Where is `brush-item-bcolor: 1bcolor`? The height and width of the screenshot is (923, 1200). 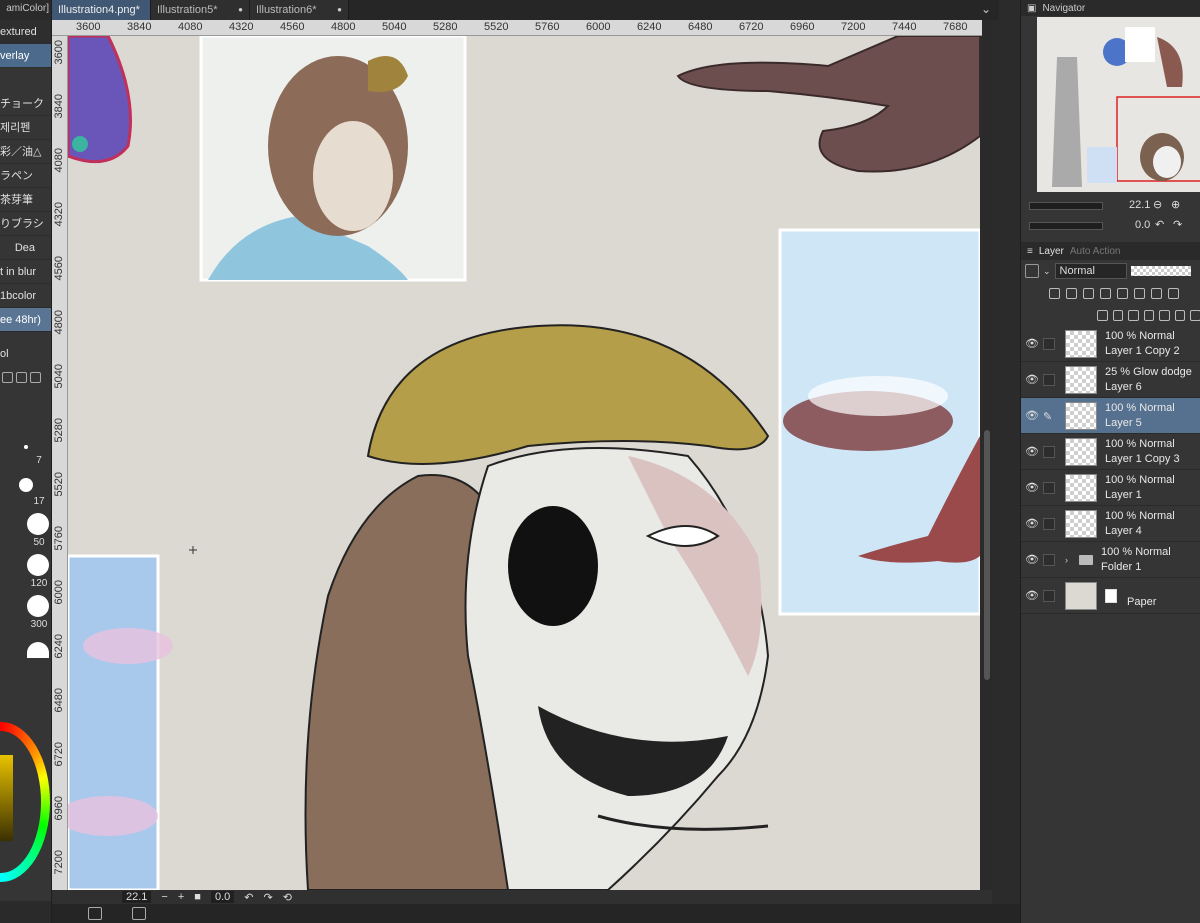 brush-item-bcolor: 1bcolor is located at coordinates (25, 296).